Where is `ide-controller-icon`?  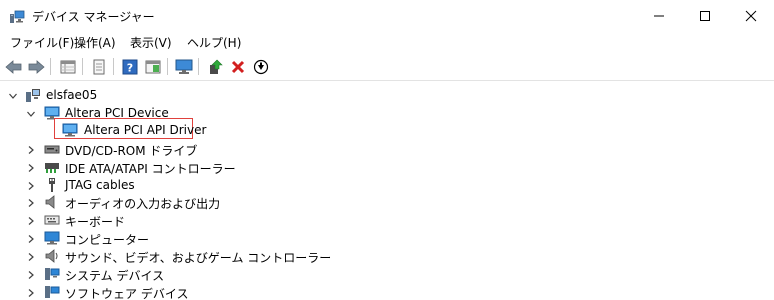 ide-controller-icon is located at coordinates (52, 167).